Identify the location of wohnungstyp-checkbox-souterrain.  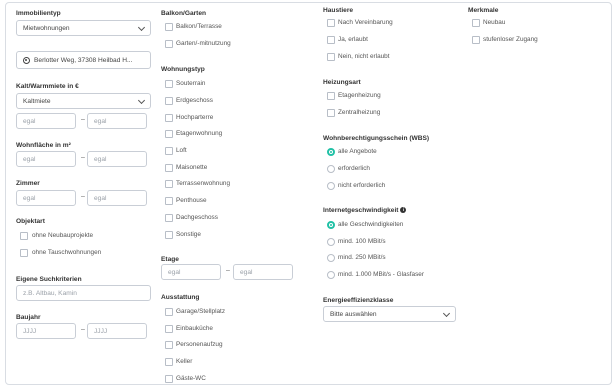
(169, 84).